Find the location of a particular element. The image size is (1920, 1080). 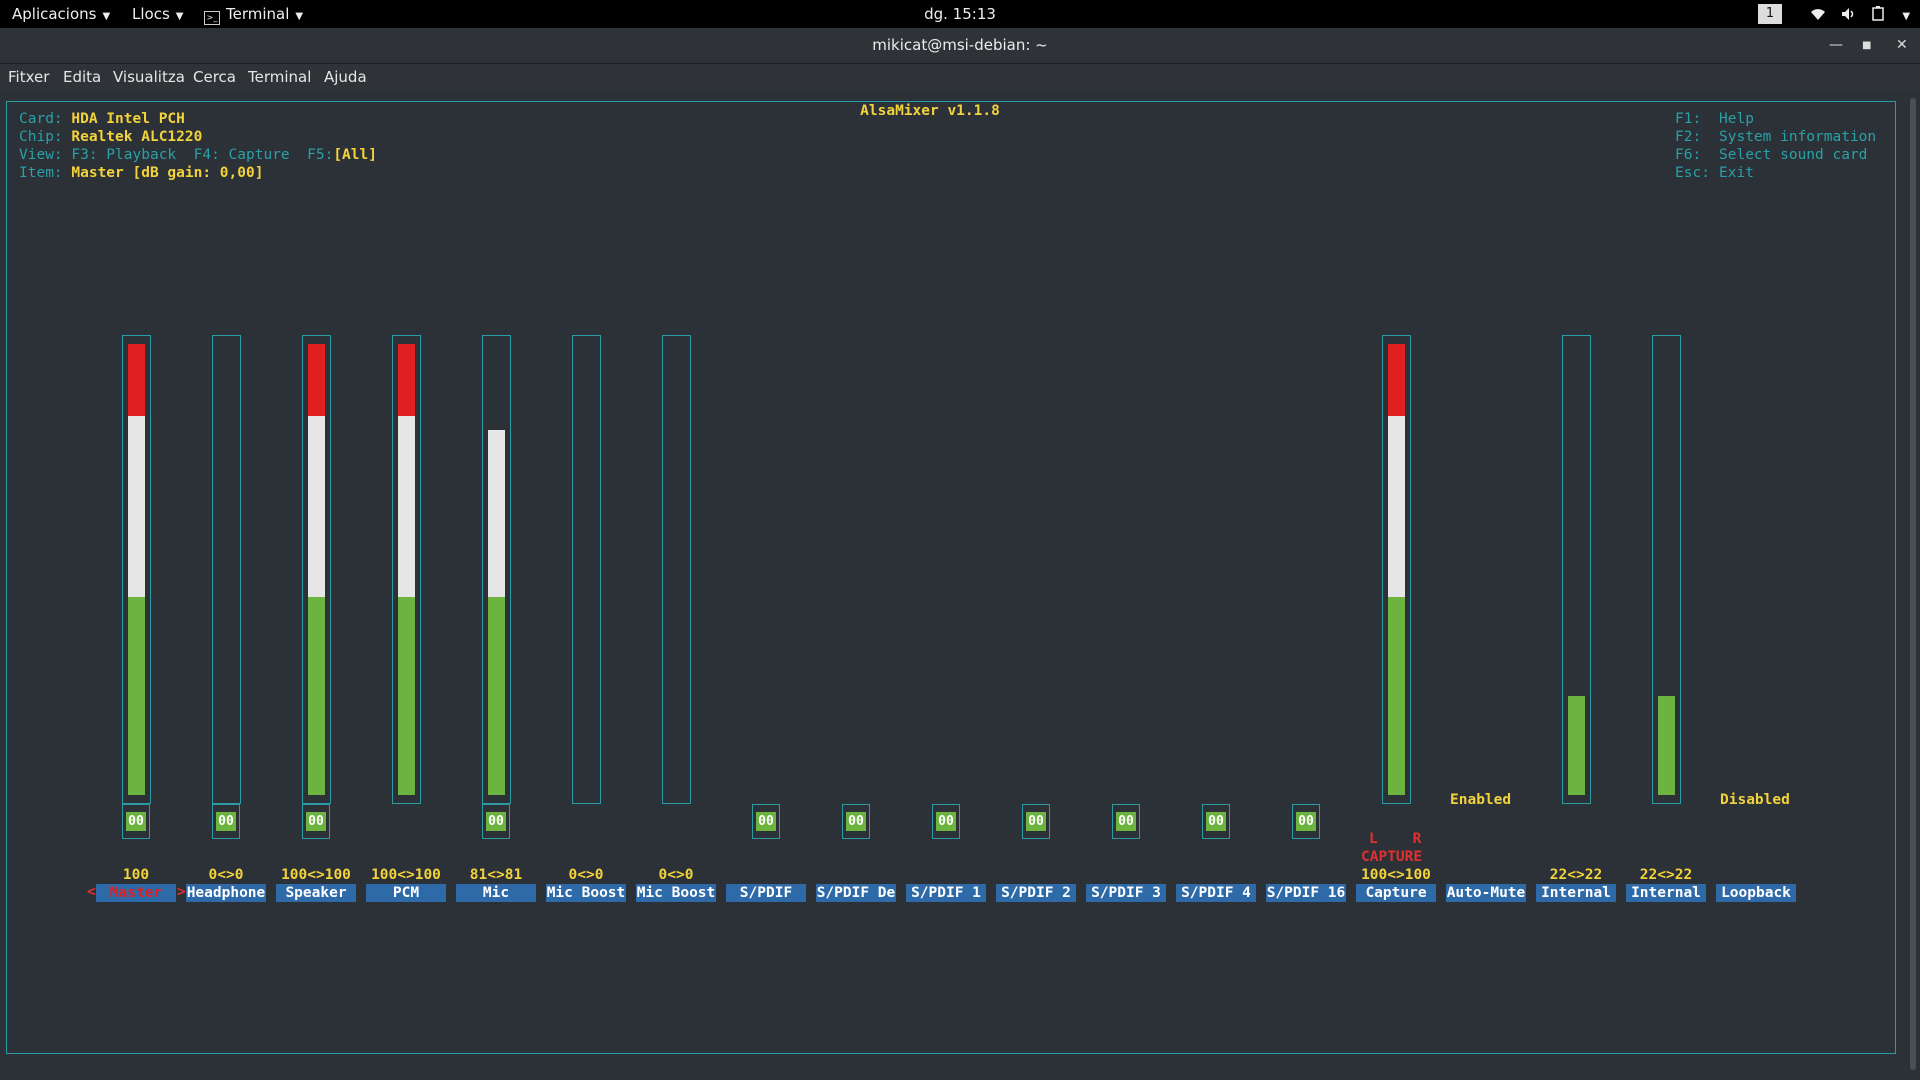

help-f6: F6: Select sound card is located at coordinates (1771, 155).